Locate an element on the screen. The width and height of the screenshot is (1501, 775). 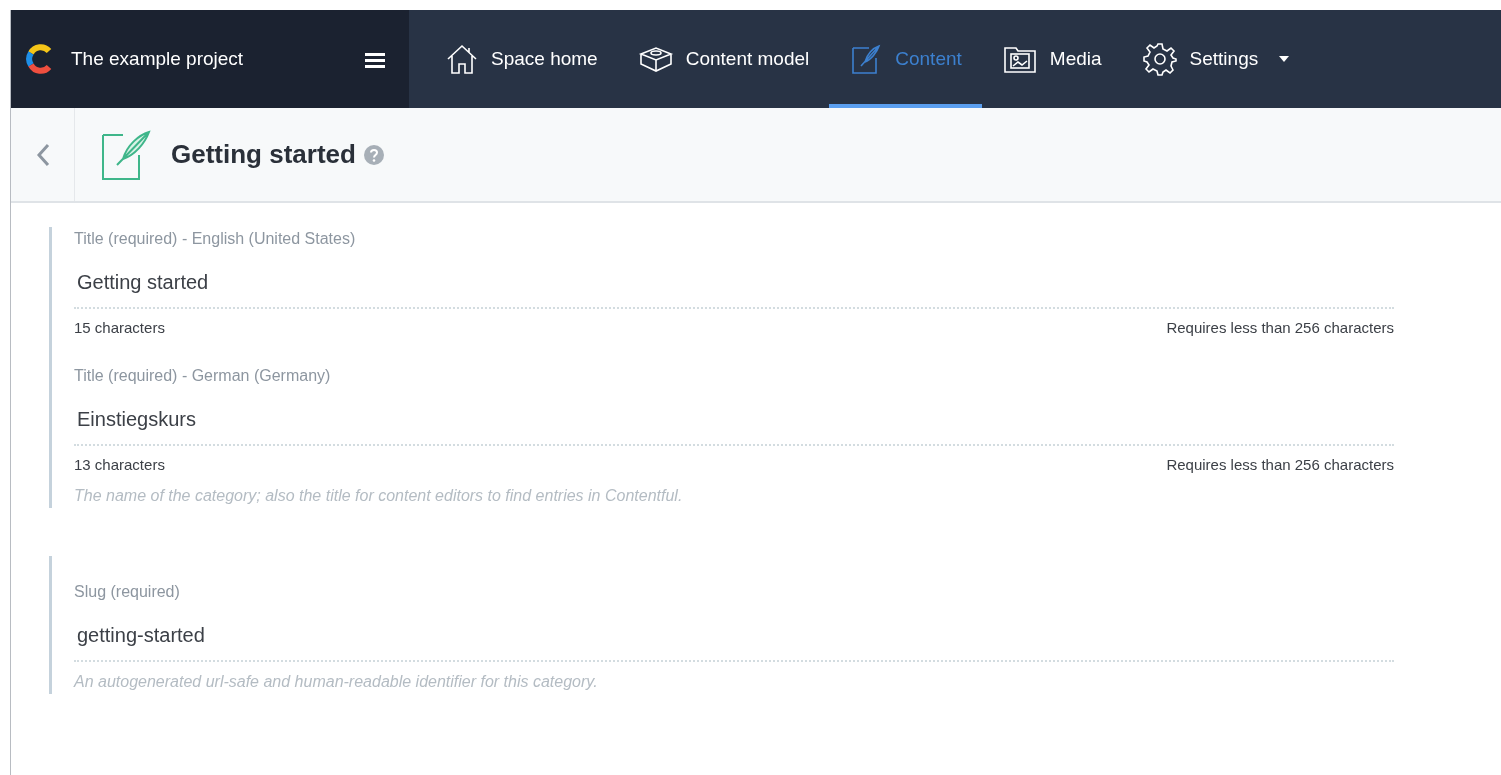
field-label: Slug (required) is located at coordinates (127, 592).